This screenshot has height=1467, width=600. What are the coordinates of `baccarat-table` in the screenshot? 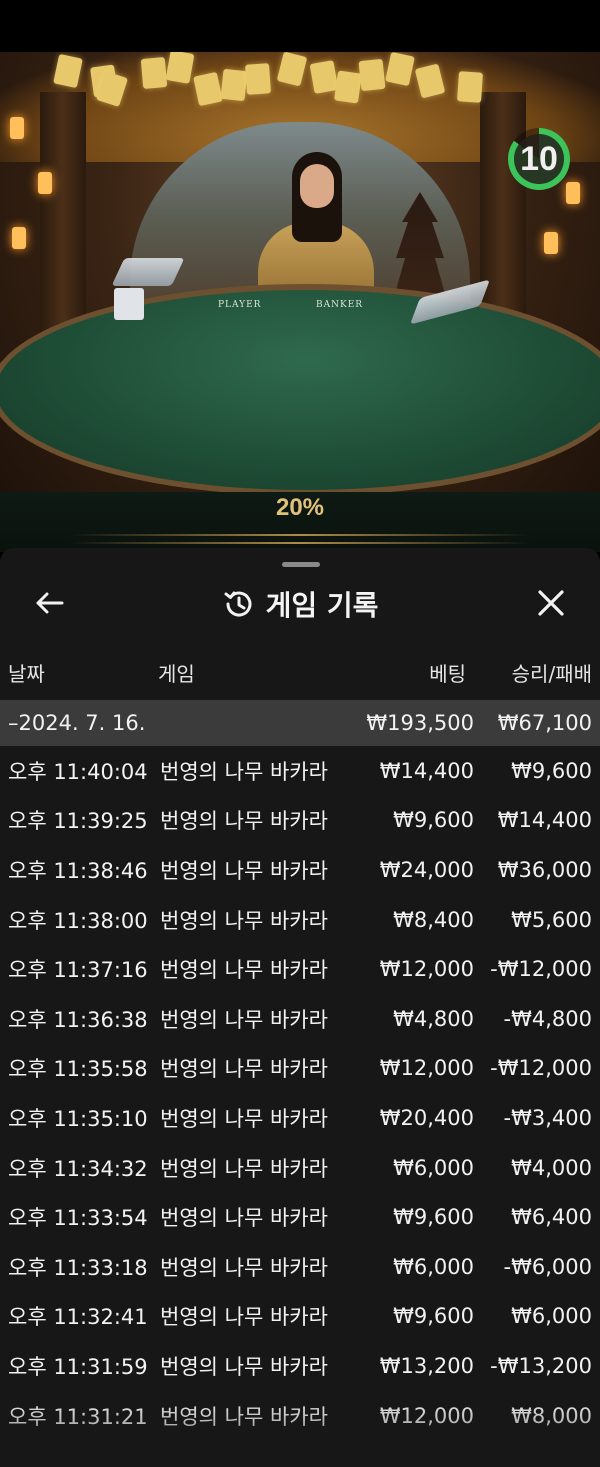 It's located at (300, 390).